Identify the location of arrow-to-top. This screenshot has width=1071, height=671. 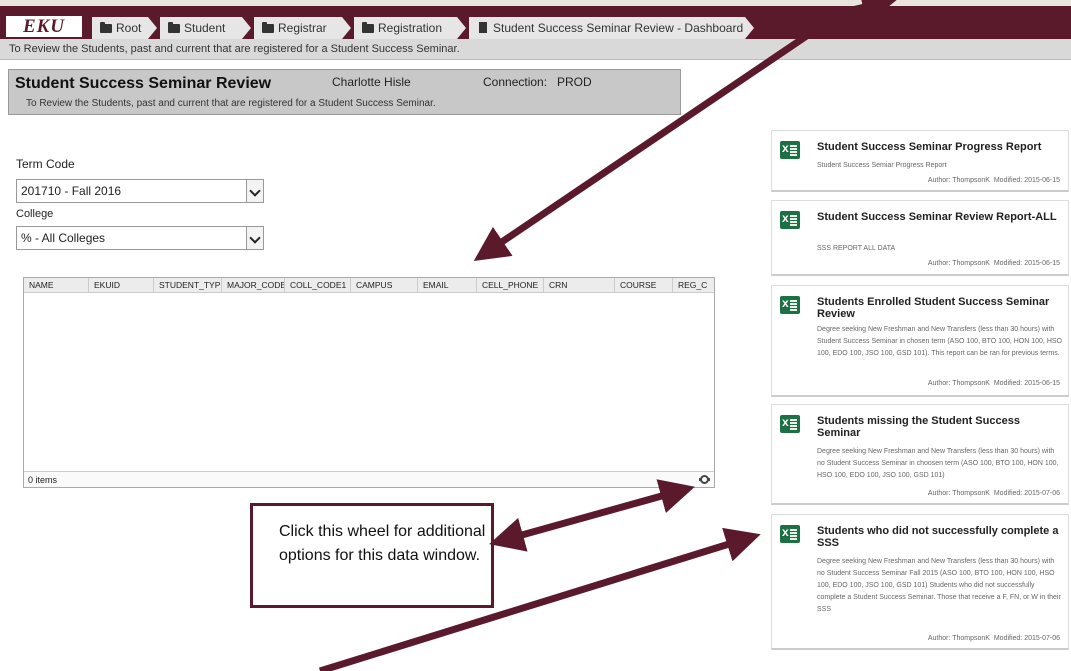
(870, 12).